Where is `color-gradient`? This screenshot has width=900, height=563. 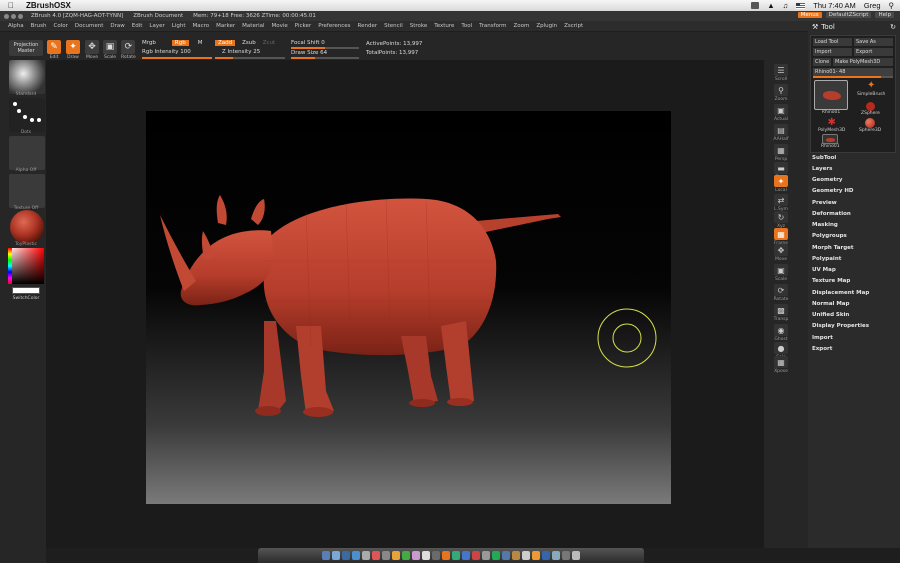
color-gradient is located at coordinates (26, 266).